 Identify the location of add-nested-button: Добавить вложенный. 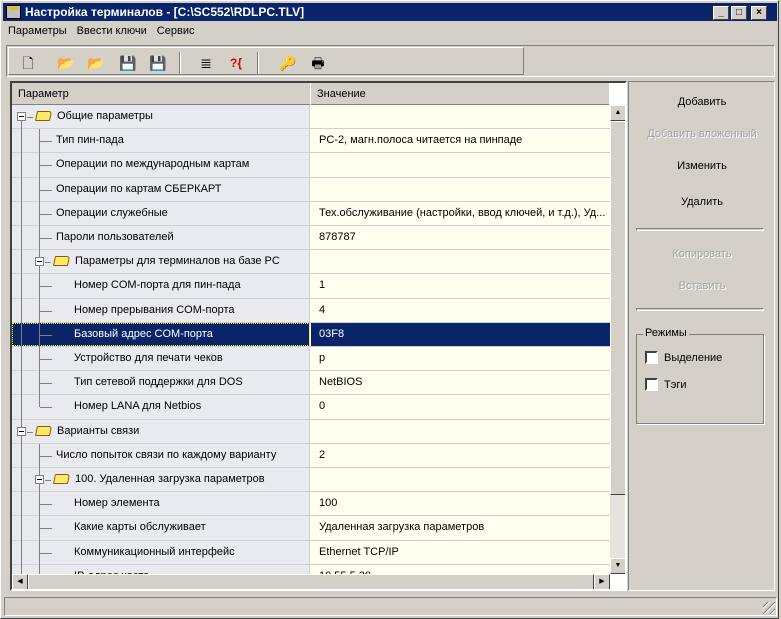
(702, 134).